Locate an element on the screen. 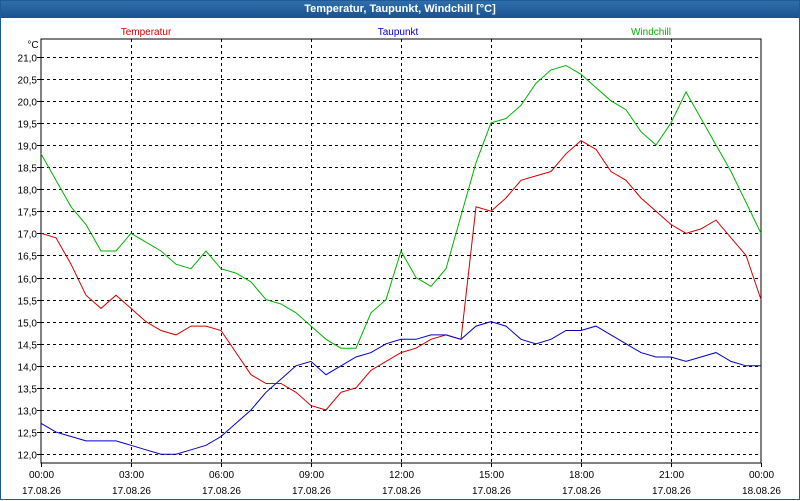 The width and height of the screenshot is (800, 501). y-tick-label: 14,5 is located at coordinates (28, 346).